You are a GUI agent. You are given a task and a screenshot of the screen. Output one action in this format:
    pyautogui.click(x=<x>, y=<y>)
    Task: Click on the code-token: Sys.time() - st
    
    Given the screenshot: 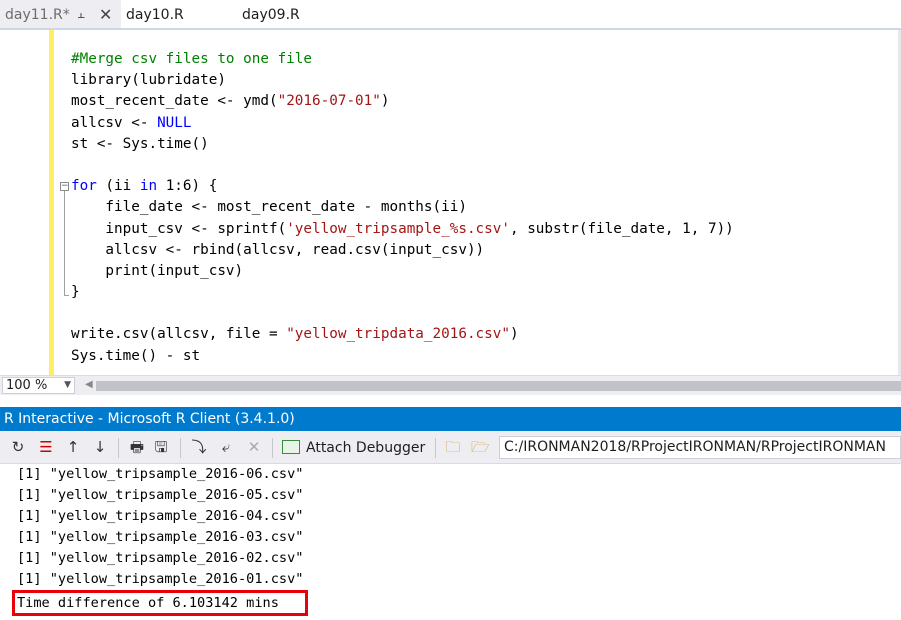 What is the action you would take?
    pyautogui.click(x=136, y=355)
    